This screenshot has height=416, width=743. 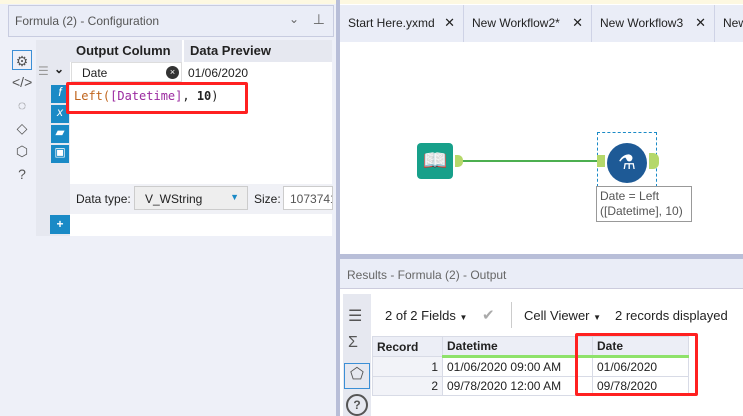 I want to click on output-column-input: Date ×, so click(x=126, y=72).